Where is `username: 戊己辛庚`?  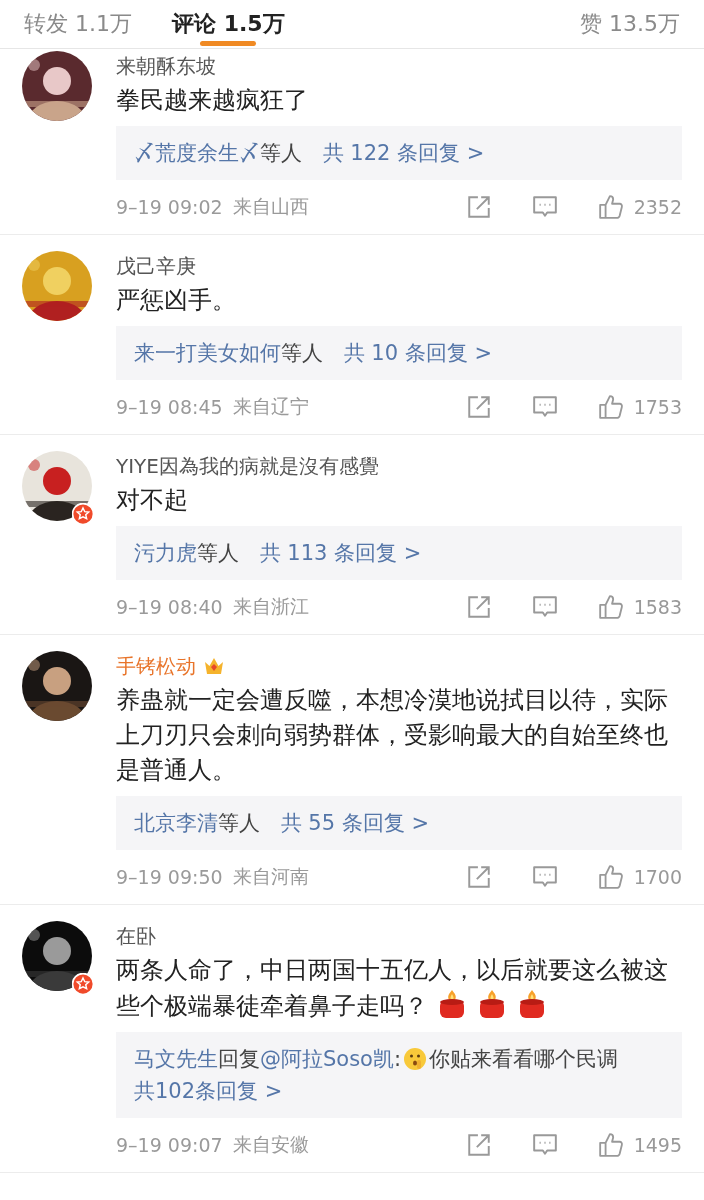
username: 戊己辛庚 is located at coordinates (156, 266).